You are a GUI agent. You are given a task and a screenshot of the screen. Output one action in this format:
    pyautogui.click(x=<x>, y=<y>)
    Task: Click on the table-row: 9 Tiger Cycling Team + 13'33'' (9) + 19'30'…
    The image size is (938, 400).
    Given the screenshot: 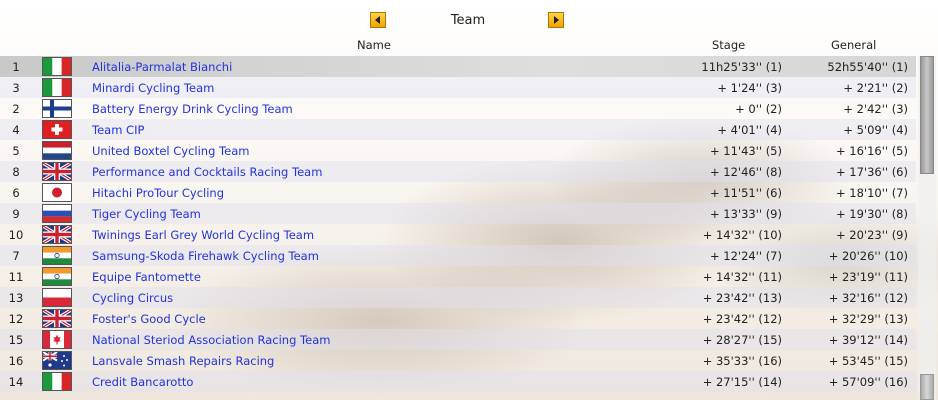 What is the action you would take?
    pyautogui.click(x=458, y=213)
    